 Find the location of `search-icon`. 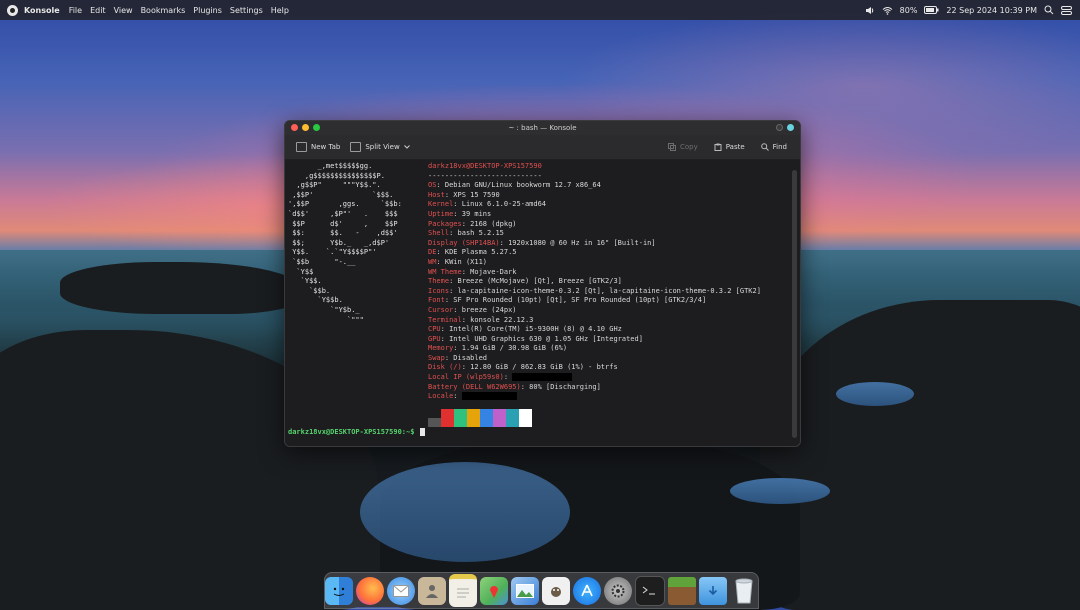

search-icon is located at coordinates (1049, 10).